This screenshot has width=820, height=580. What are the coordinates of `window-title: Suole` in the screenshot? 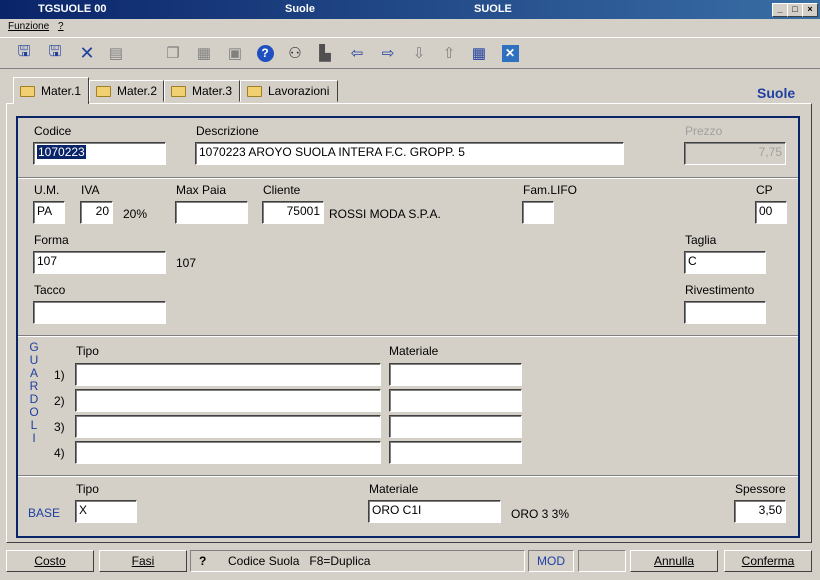 It's located at (300, 9).